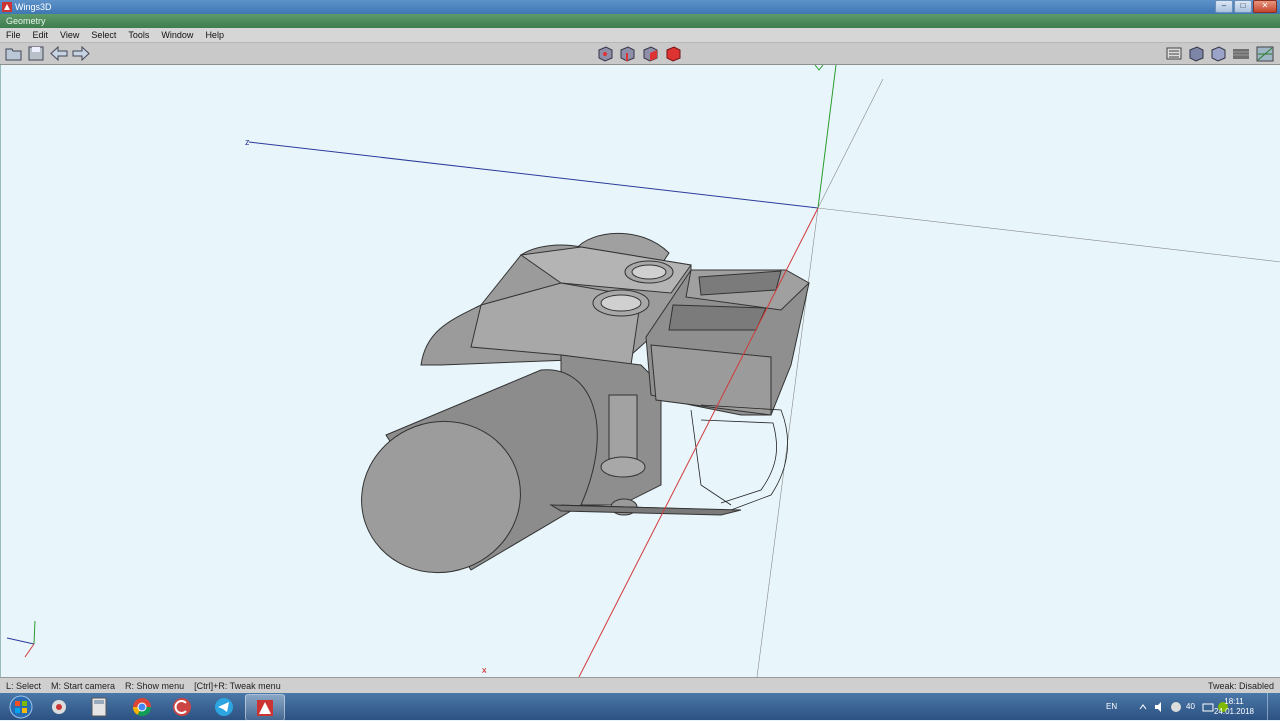  I want to click on tray-app-icon, so click(1176, 707).